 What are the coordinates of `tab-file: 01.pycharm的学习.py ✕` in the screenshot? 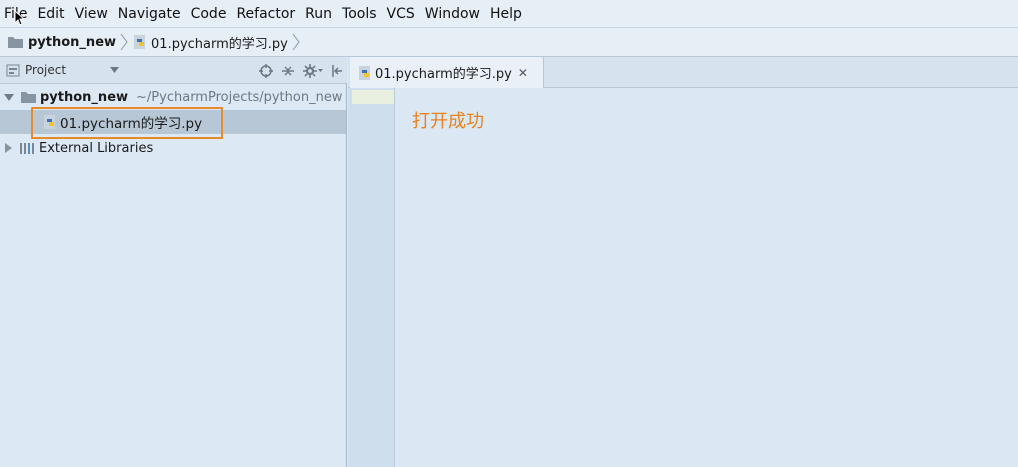 It's located at (447, 72).